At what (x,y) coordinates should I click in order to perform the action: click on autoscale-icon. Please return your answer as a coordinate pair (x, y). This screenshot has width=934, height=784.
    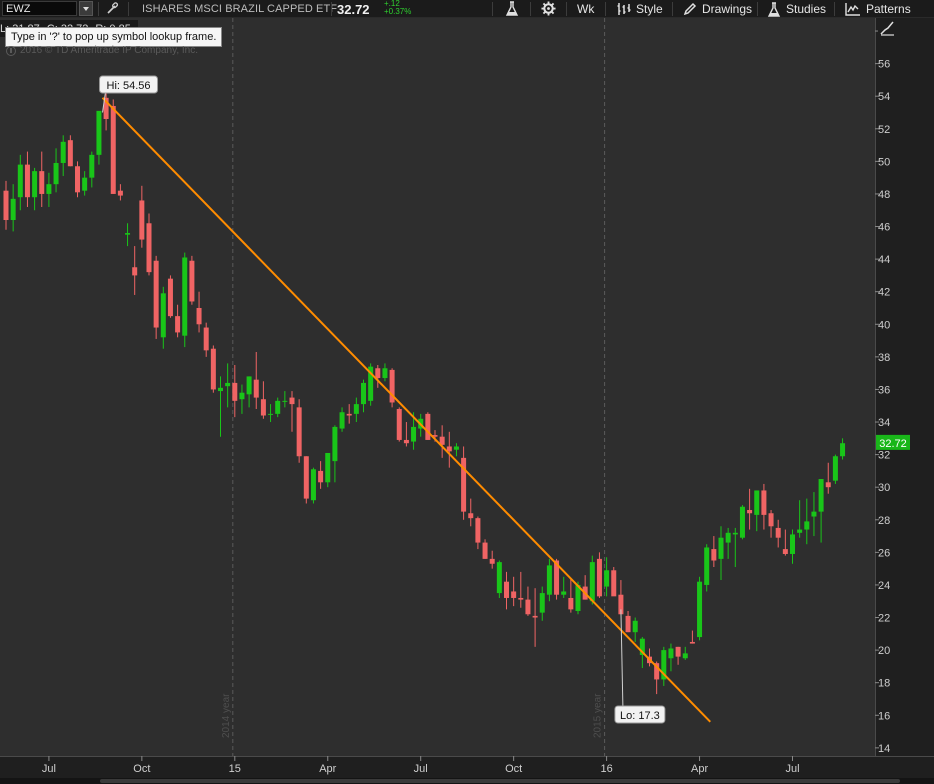
    Looking at the image, I should click on (887, 28).